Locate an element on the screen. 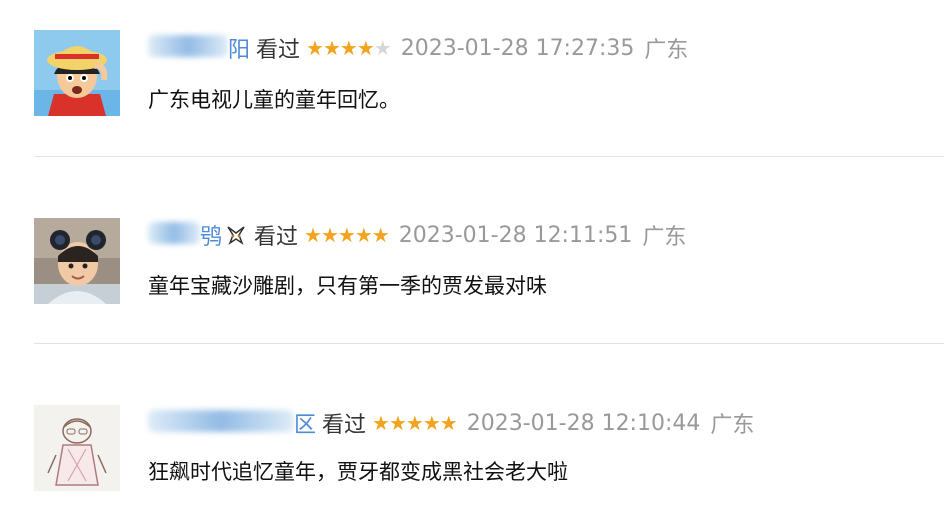 The height and width of the screenshot is (518, 944). username-link: 阳 is located at coordinates (199, 48).